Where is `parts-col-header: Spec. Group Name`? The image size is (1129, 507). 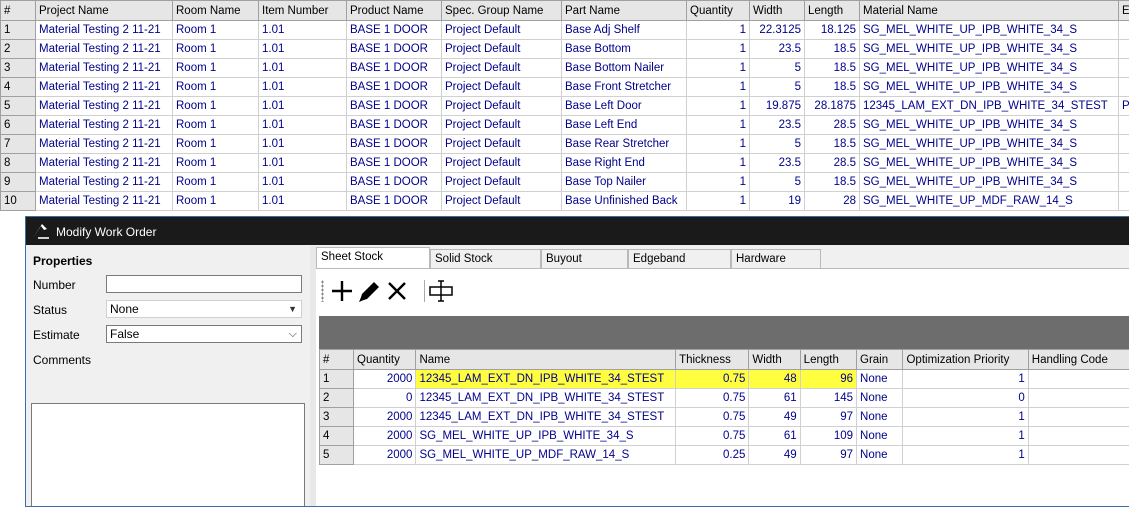 parts-col-header: Spec. Group Name is located at coordinates (502, 11).